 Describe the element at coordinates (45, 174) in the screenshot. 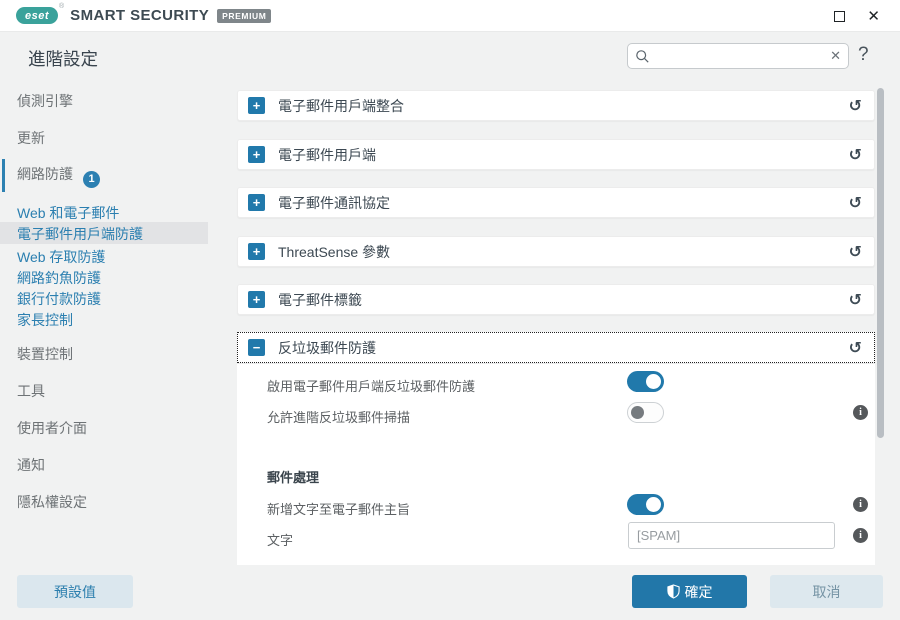

I see `sidebar-item-label: 網路防護` at that location.